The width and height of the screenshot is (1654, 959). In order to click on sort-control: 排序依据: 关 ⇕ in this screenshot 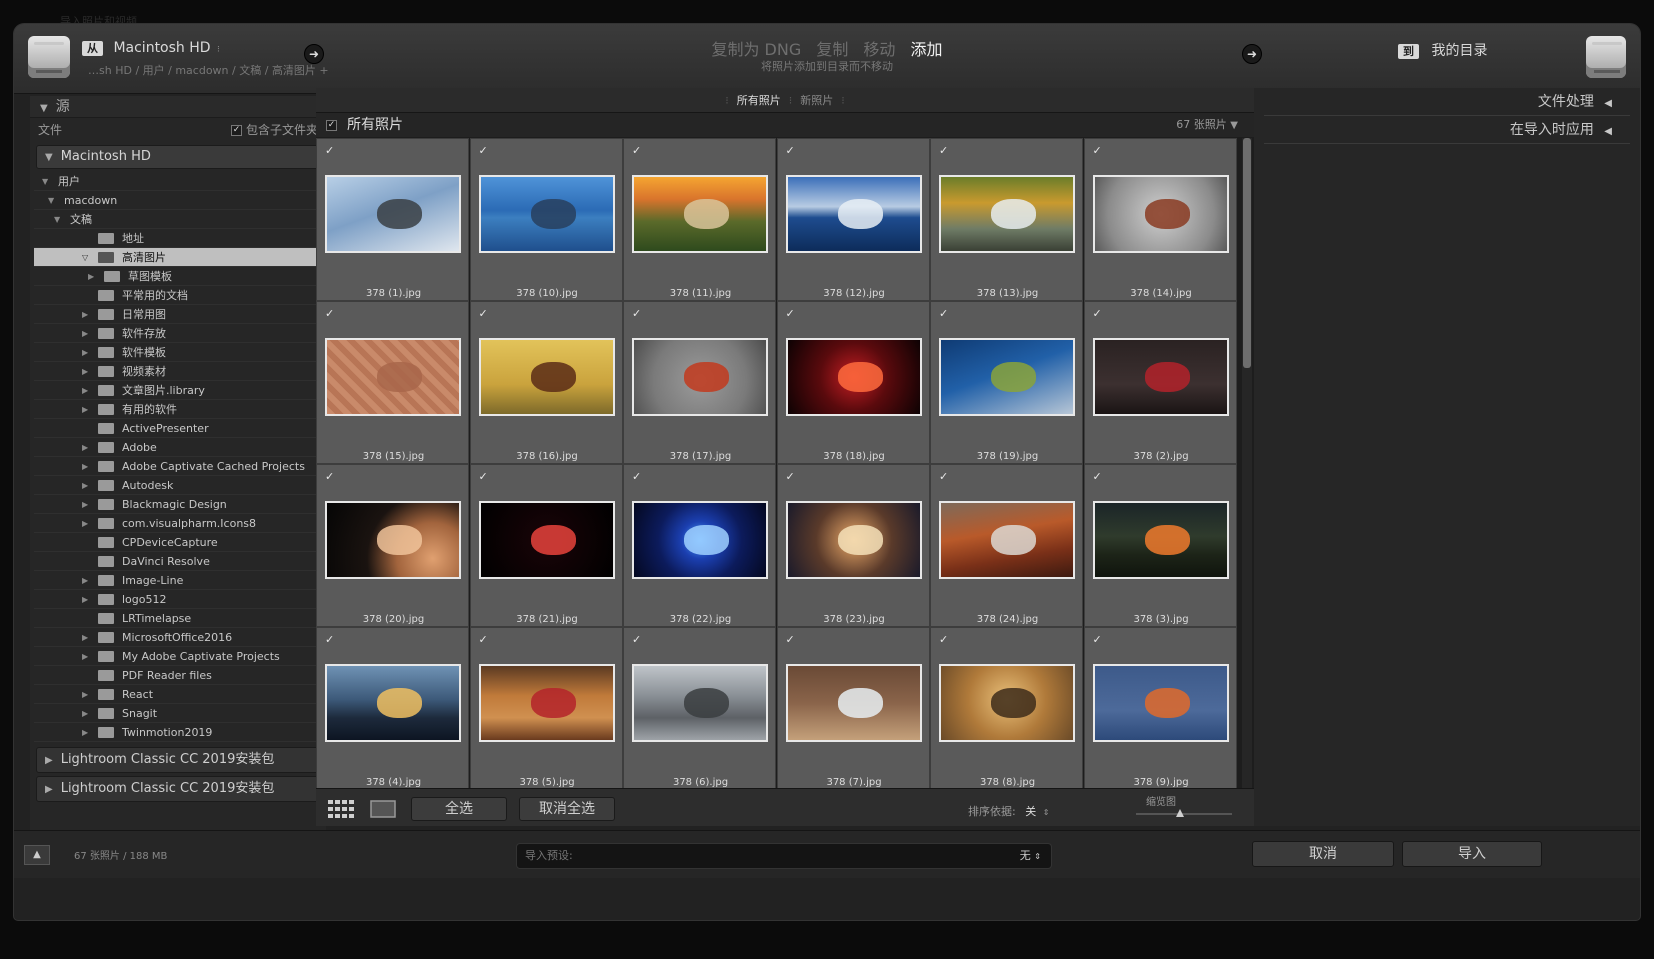, I will do `click(1008, 811)`.